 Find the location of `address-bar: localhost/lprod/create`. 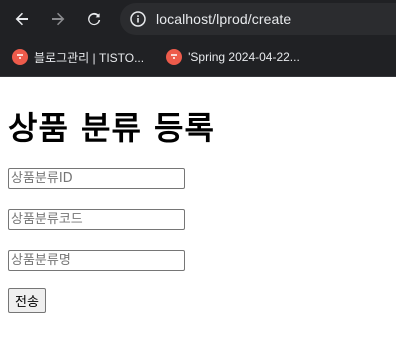

address-bar: localhost/lprod/create is located at coordinates (258, 19).